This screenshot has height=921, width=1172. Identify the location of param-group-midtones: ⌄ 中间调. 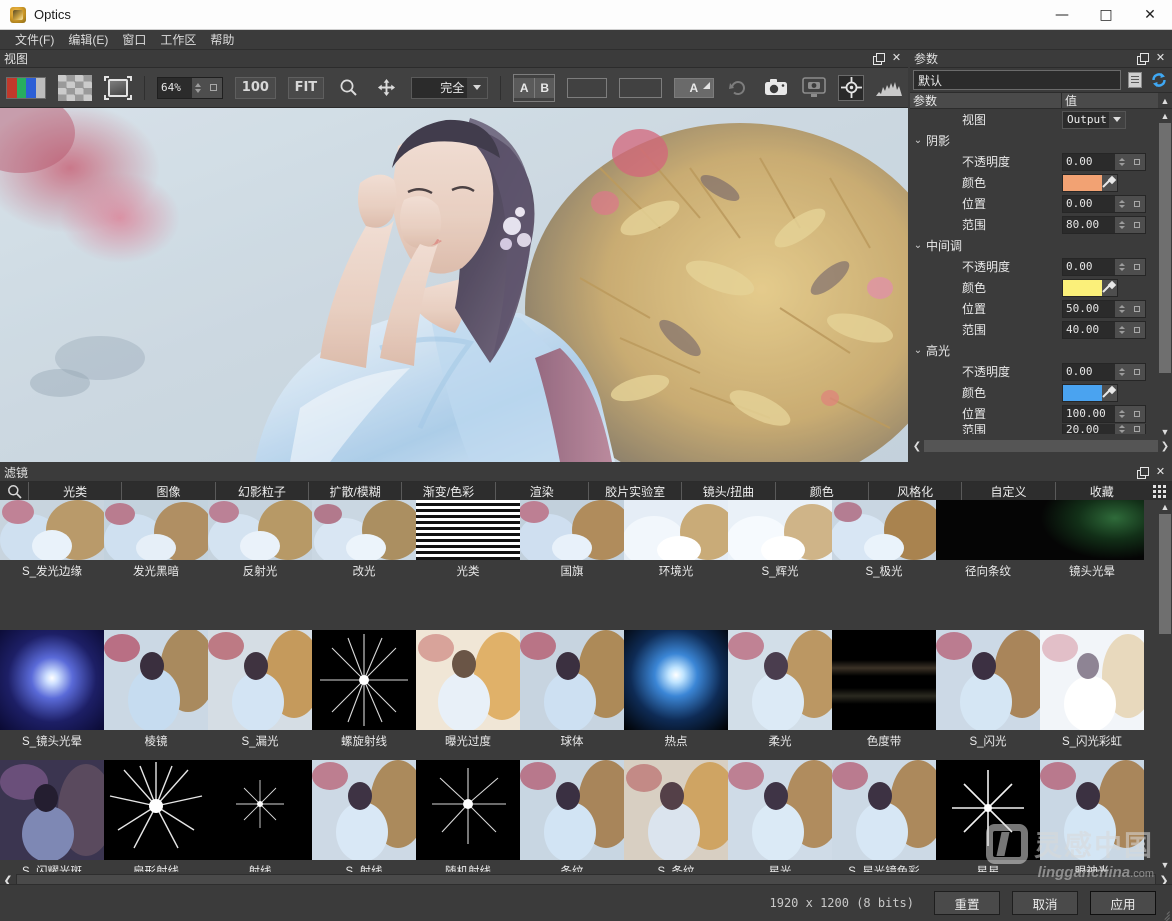
(1041, 245).